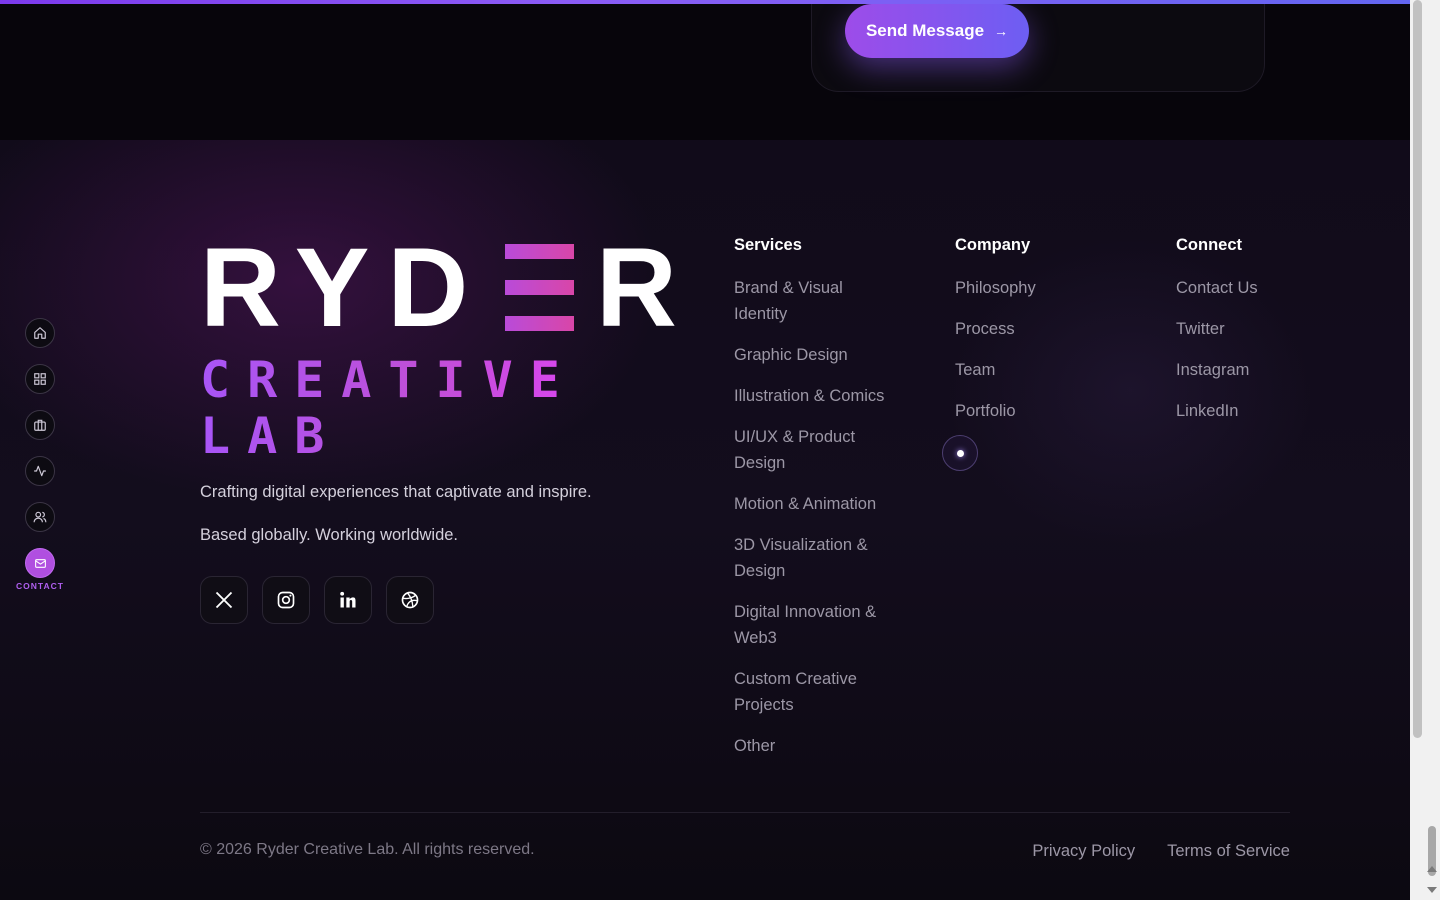  I want to click on connect-heading: Connect, so click(1209, 245).